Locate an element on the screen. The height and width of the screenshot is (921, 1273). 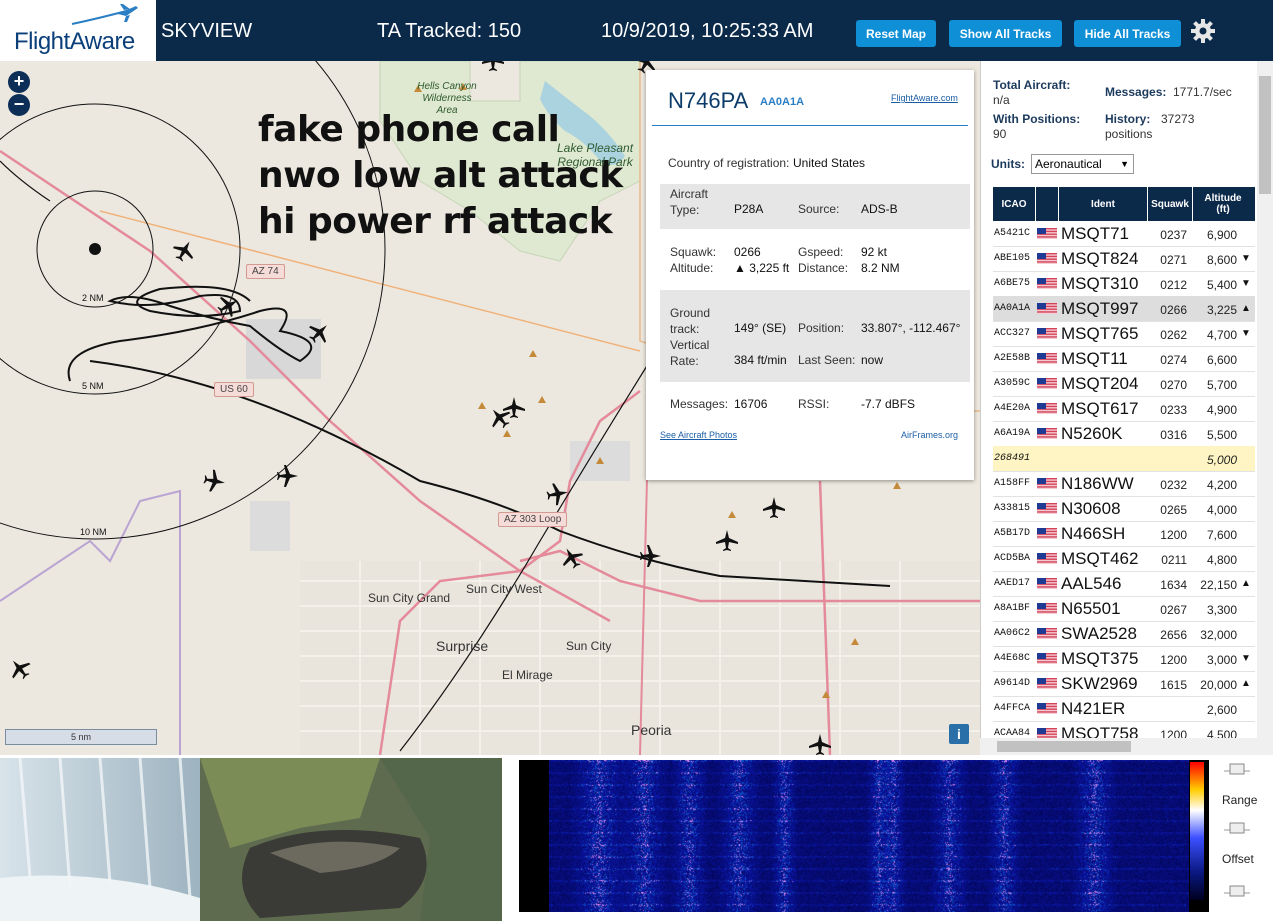
total-aircraft-label: Total Aircraft: is located at coordinates (1032, 85).